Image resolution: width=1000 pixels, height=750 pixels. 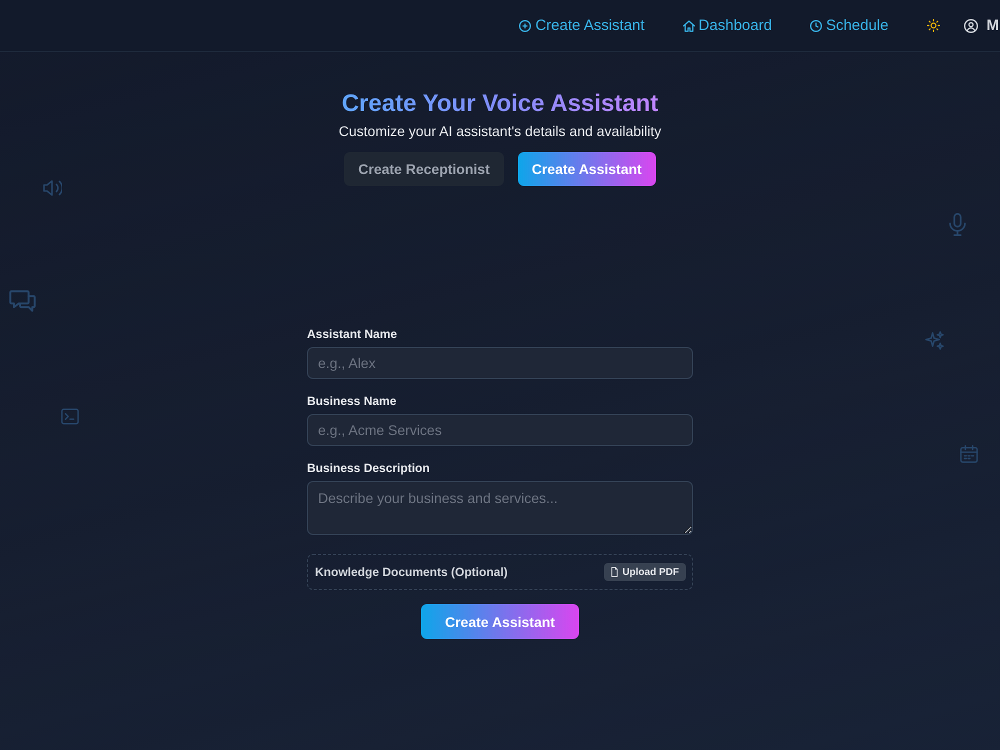 What do you see at coordinates (614, 572) in the screenshot?
I see `file-icon` at bounding box center [614, 572].